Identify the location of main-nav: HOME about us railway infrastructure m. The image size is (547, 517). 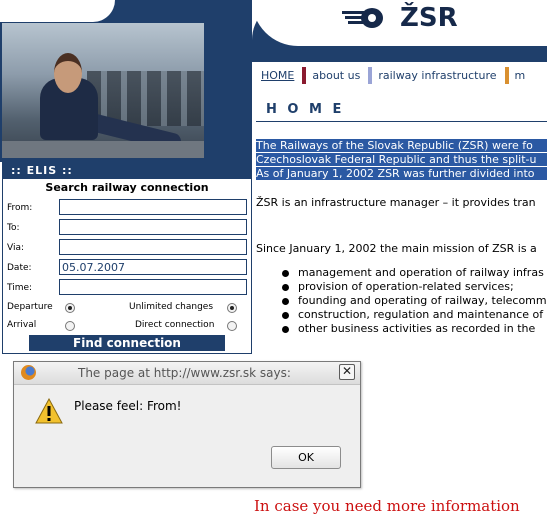
(401, 74).